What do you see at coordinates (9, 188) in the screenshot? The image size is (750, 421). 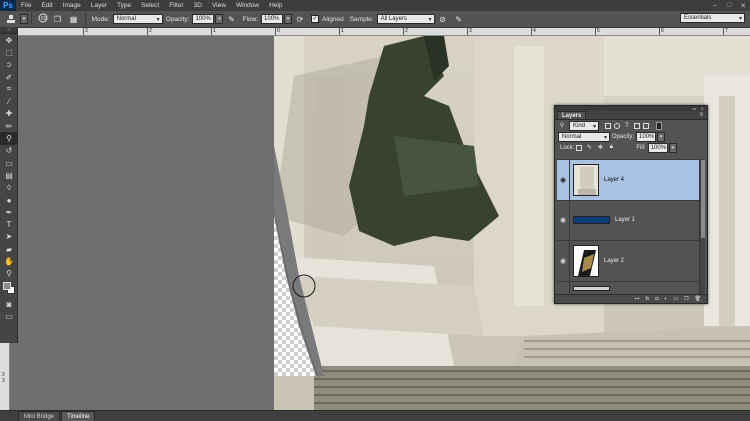 I see `blur-icon: ◊` at bounding box center [9, 188].